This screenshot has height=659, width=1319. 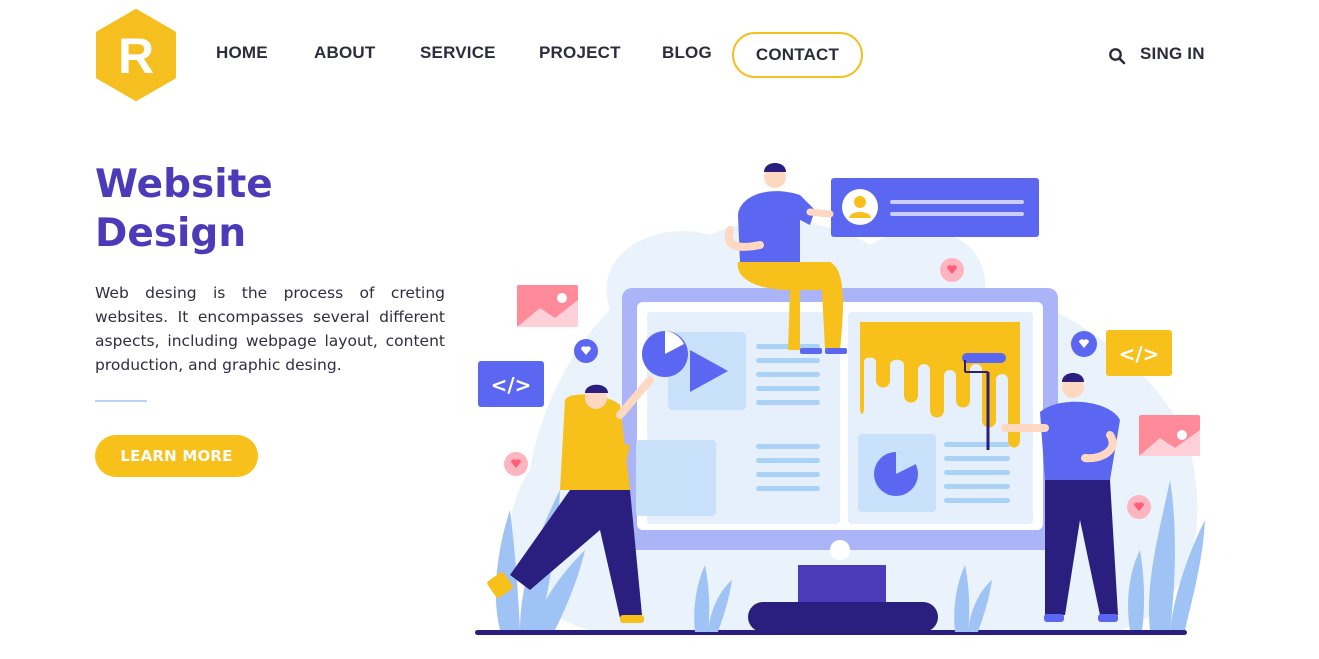 I want to click on code-tag-right: </>, so click(x=1139, y=353).